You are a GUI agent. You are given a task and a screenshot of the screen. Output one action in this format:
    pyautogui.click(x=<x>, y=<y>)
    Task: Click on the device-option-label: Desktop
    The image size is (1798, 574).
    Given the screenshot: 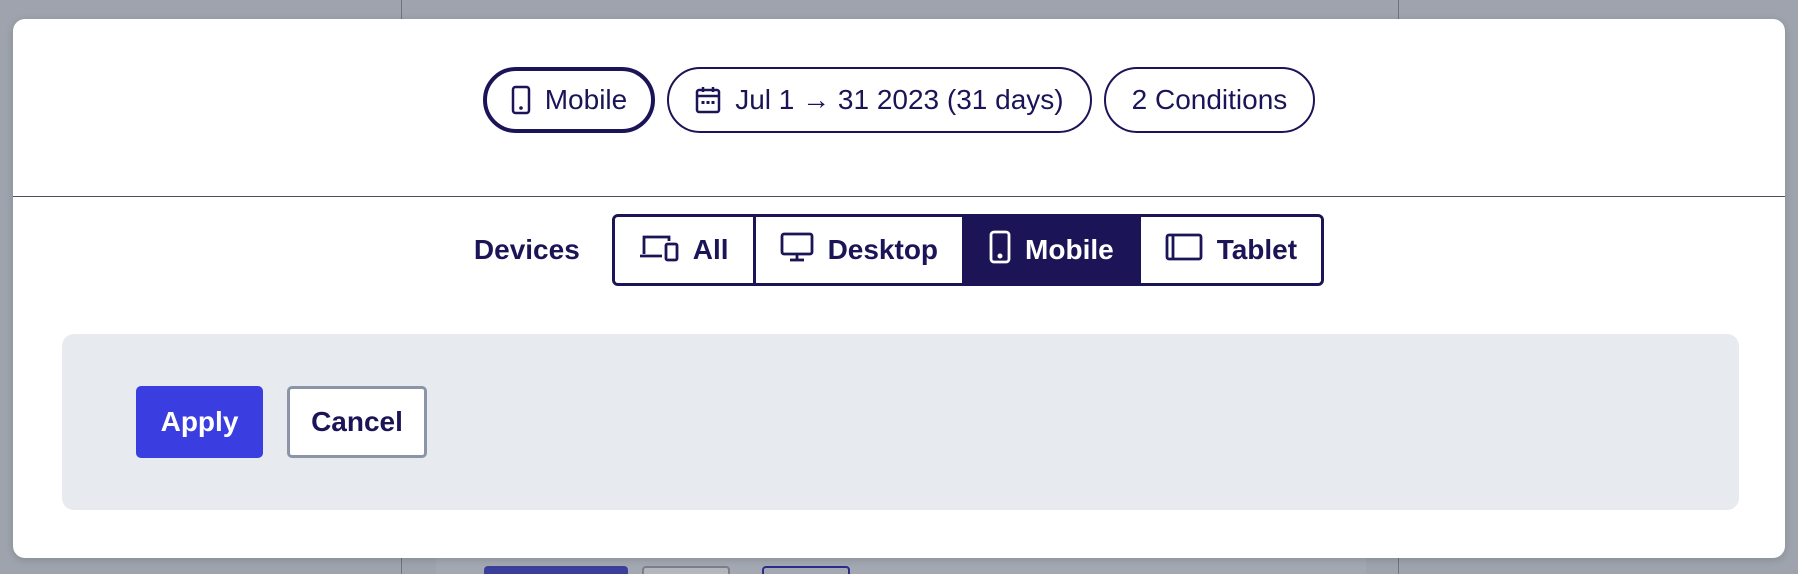 What is the action you would take?
    pyautogui.click(x=883, y=249)
    